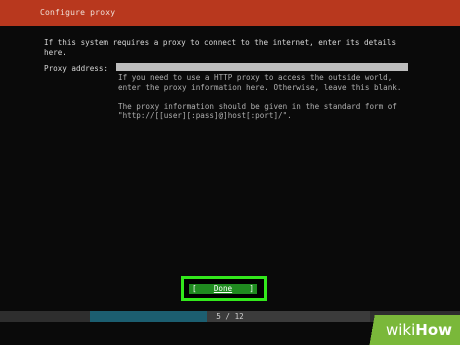  What do you see at coordinates (251, 288) in the screenshot?
I see `done-bracket-close: ]` at bounding box center [251, 288].